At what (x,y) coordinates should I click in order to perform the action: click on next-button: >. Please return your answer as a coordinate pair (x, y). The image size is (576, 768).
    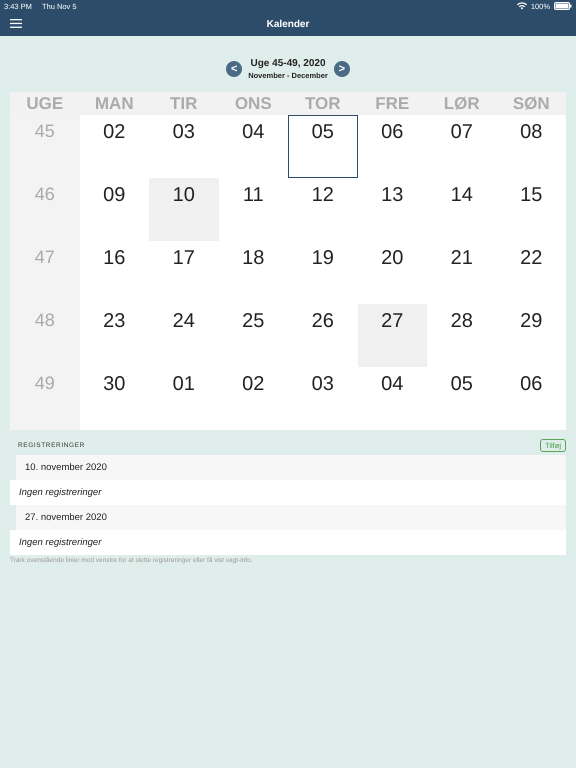
    Looking at the image, I should click on (342, 69).